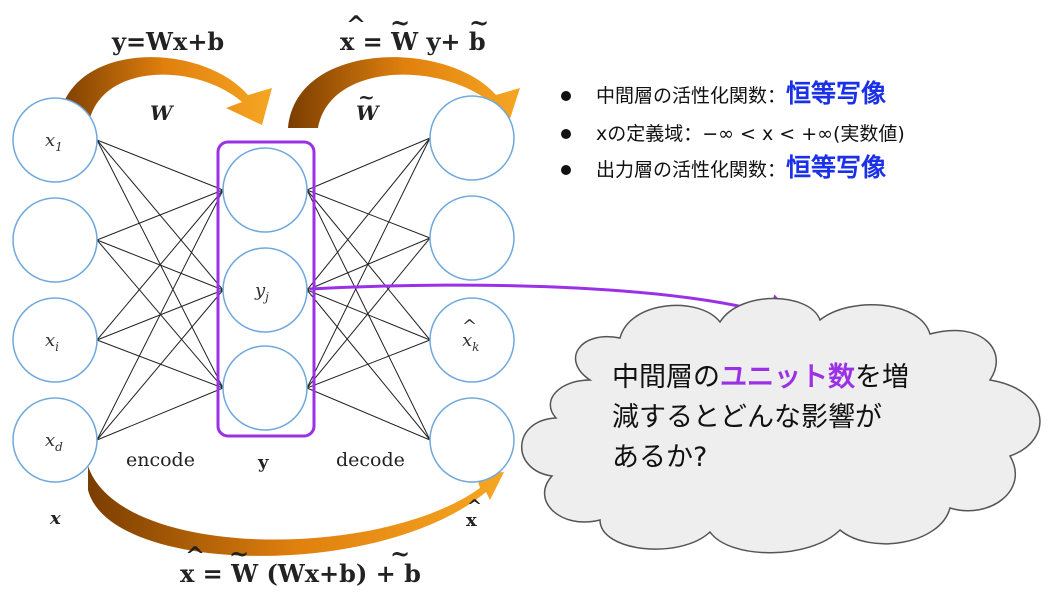  What do you see at coordinates (400, 22) in the screenshot?
I see `wtilde-mark: ~` at bounding box center [400, 22].